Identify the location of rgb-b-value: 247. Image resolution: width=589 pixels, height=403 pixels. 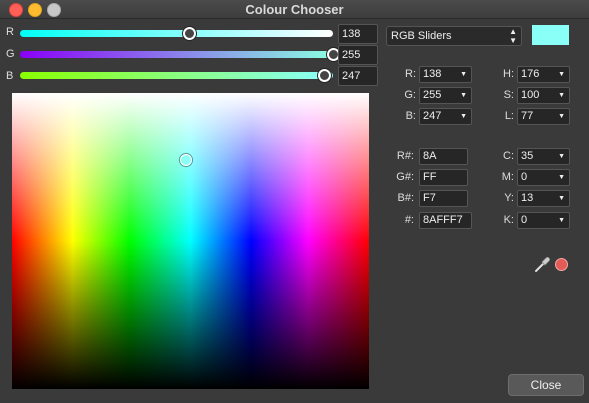
(432, 116).